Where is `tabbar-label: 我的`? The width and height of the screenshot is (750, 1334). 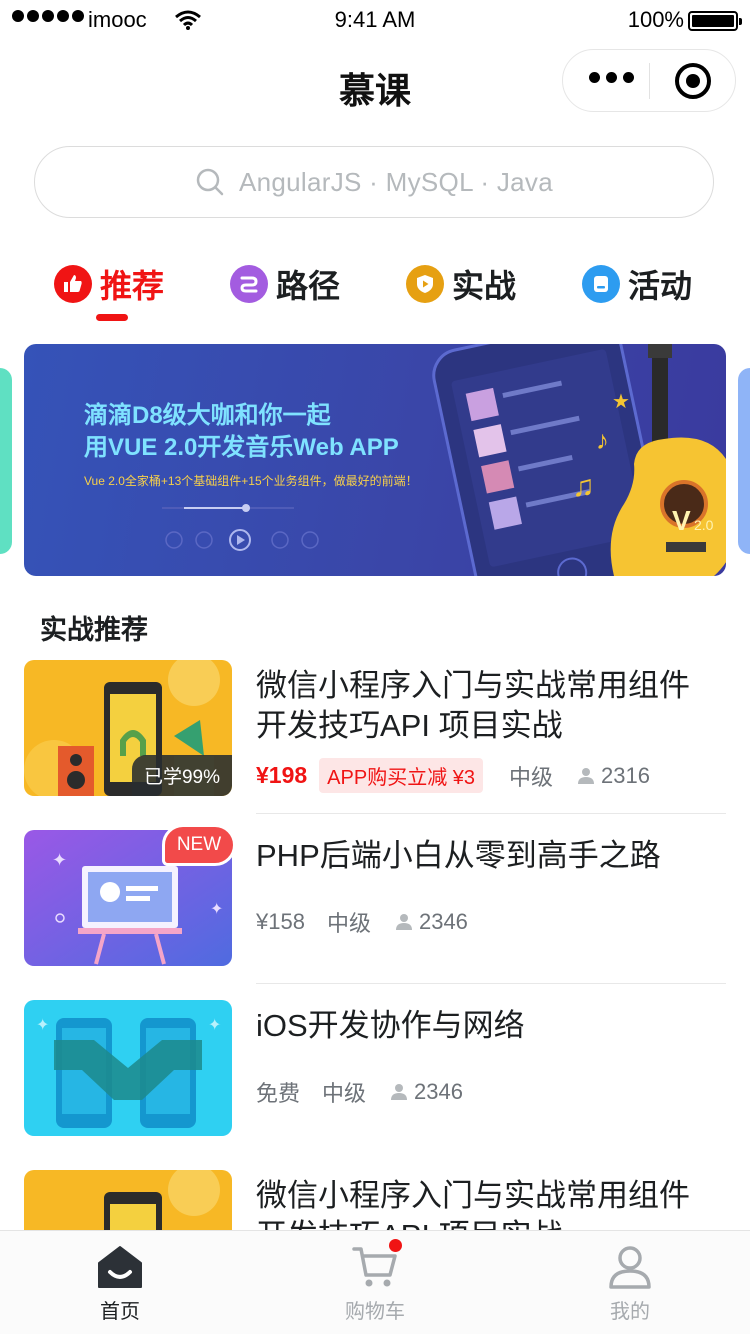 tabbar-label: 我的 is located at coordinates (630, 1312).